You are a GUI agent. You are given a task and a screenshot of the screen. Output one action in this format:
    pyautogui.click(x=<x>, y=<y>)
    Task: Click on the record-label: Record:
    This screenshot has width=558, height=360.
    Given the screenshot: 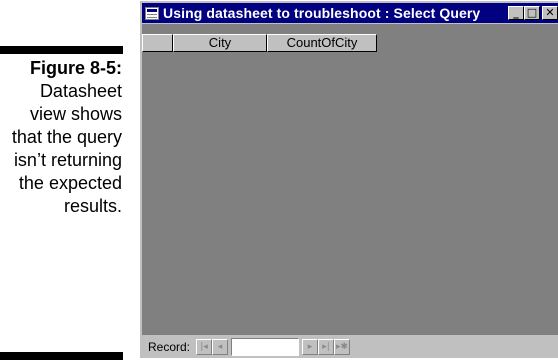 What is the action you would take?
    pyautogui.click(x=169, y=346)
    